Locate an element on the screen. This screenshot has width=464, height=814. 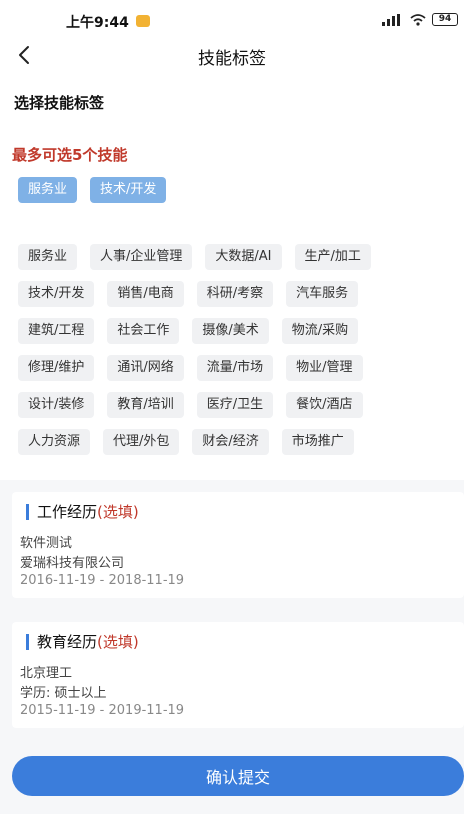
nav-bar: 技能标签 is located at coordinates (232, 56).